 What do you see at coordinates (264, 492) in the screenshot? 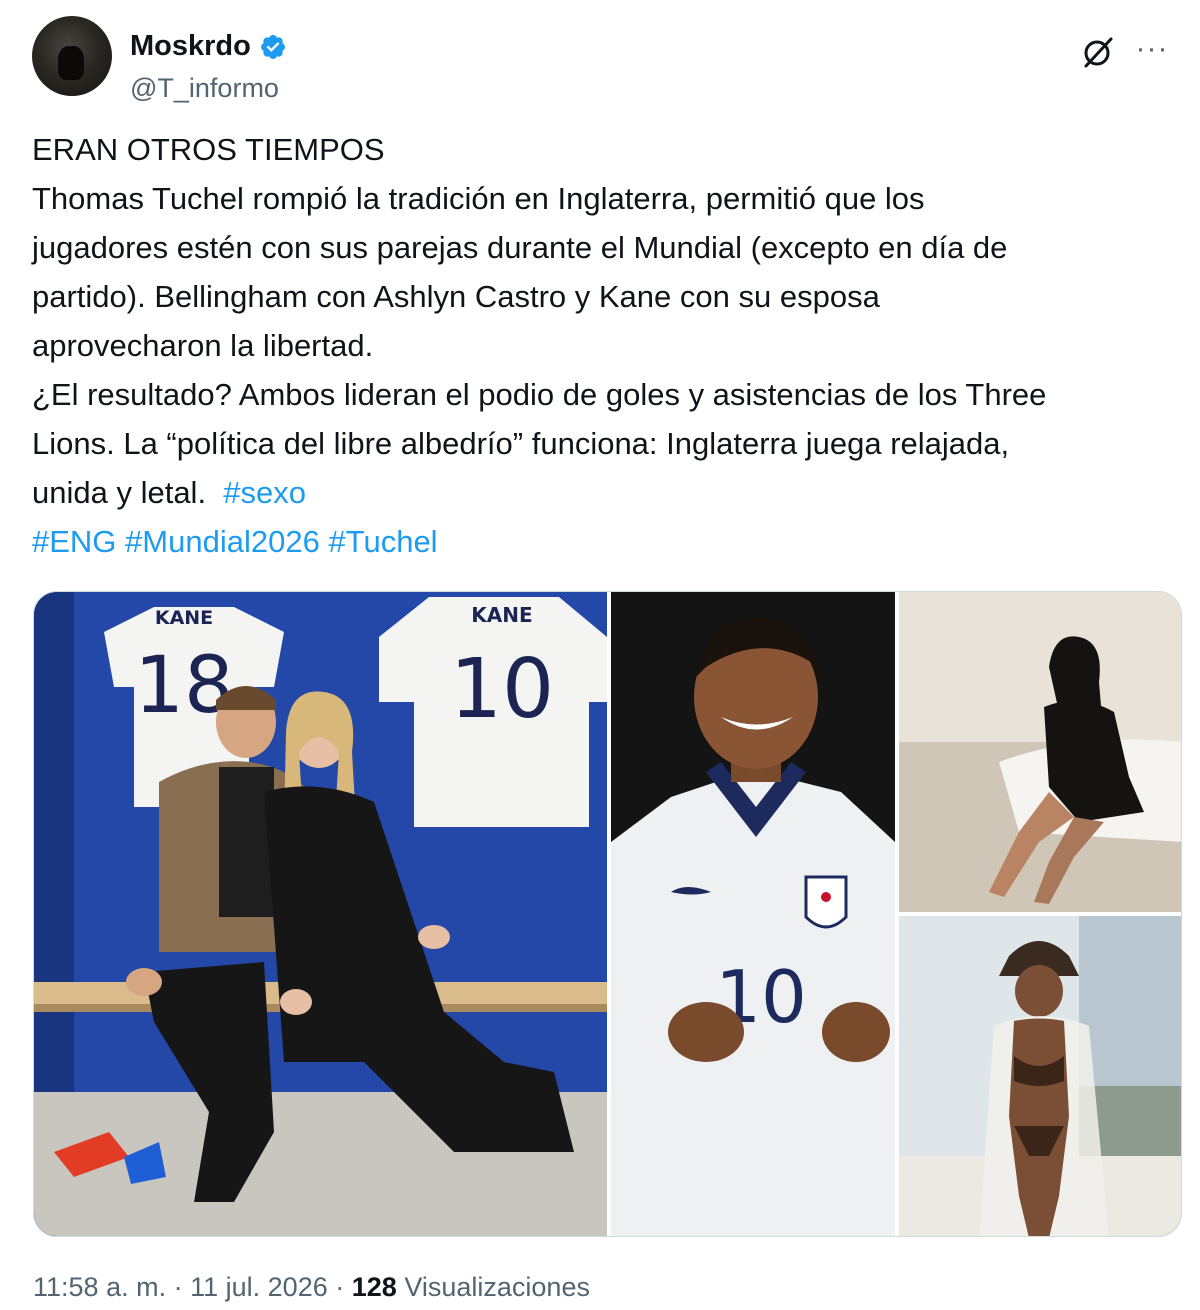
I see `hashtag-sexo: #sexo` at bounding box center [264, 492].